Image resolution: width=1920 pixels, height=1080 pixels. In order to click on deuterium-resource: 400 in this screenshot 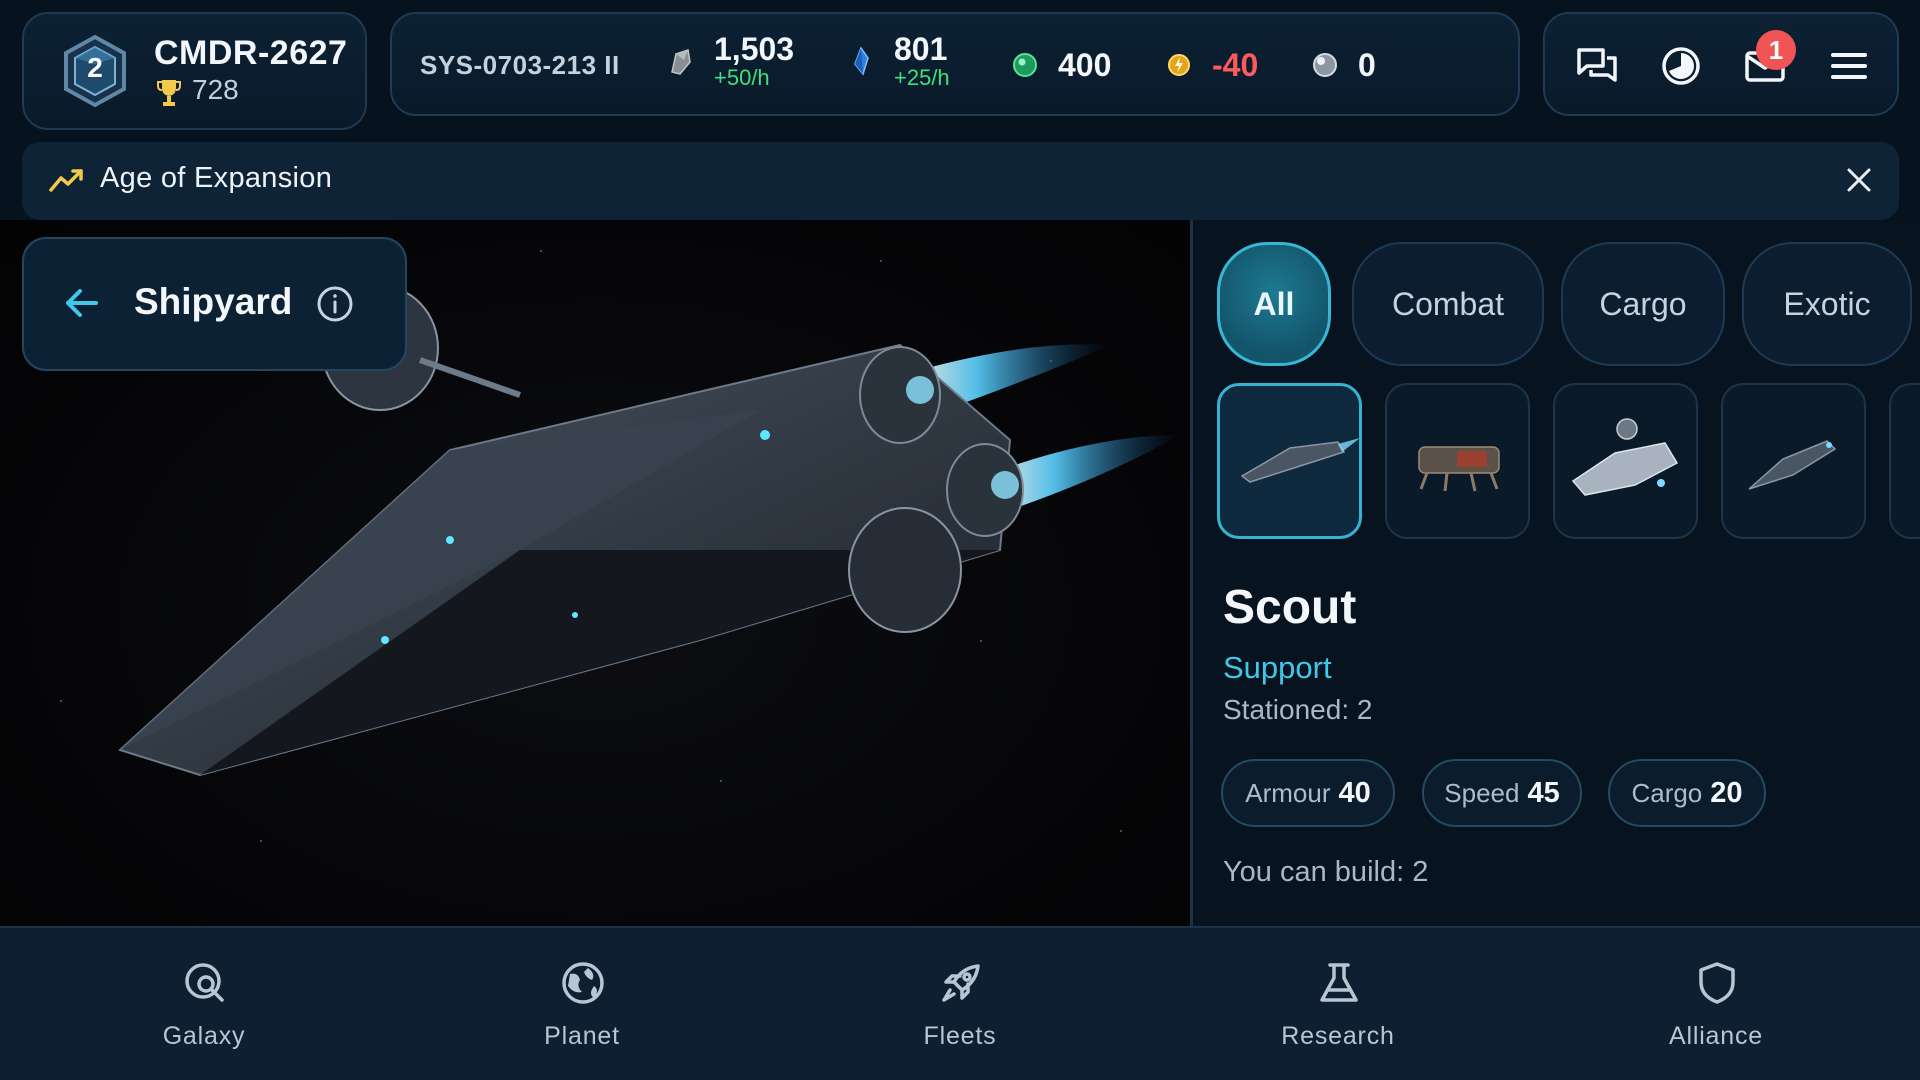, I will do `click(1060, 65)`.